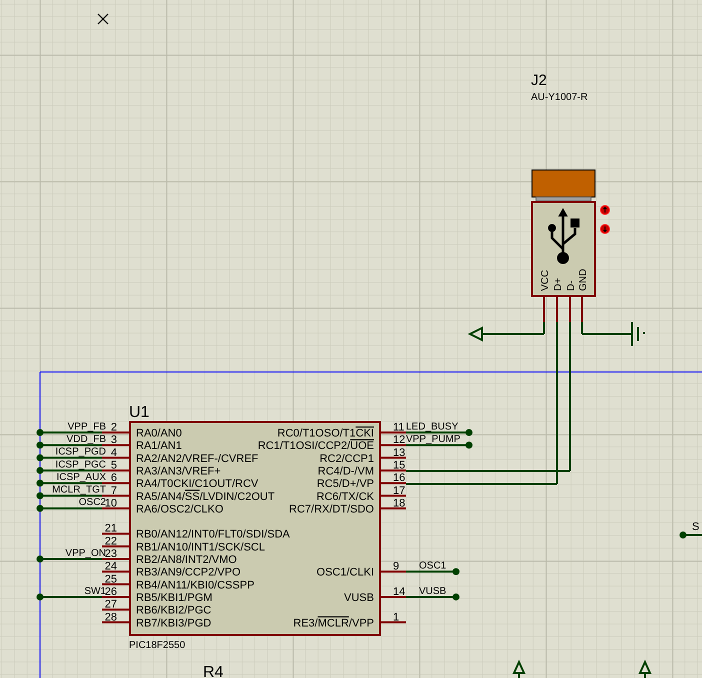  I want to click on component-reference: R4, so click(213, 671).